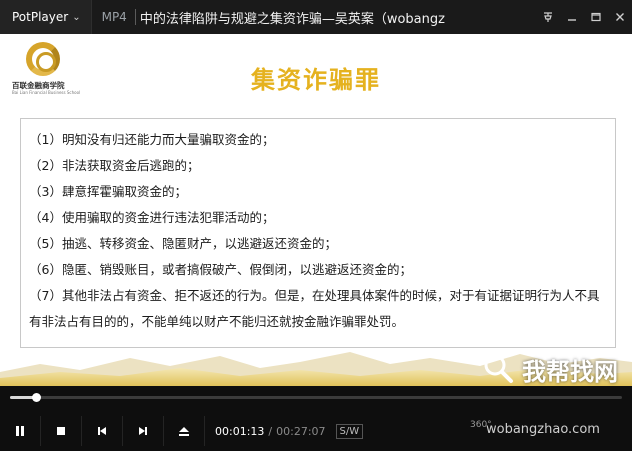  I want to click on eject-icon, so click(184, 431).